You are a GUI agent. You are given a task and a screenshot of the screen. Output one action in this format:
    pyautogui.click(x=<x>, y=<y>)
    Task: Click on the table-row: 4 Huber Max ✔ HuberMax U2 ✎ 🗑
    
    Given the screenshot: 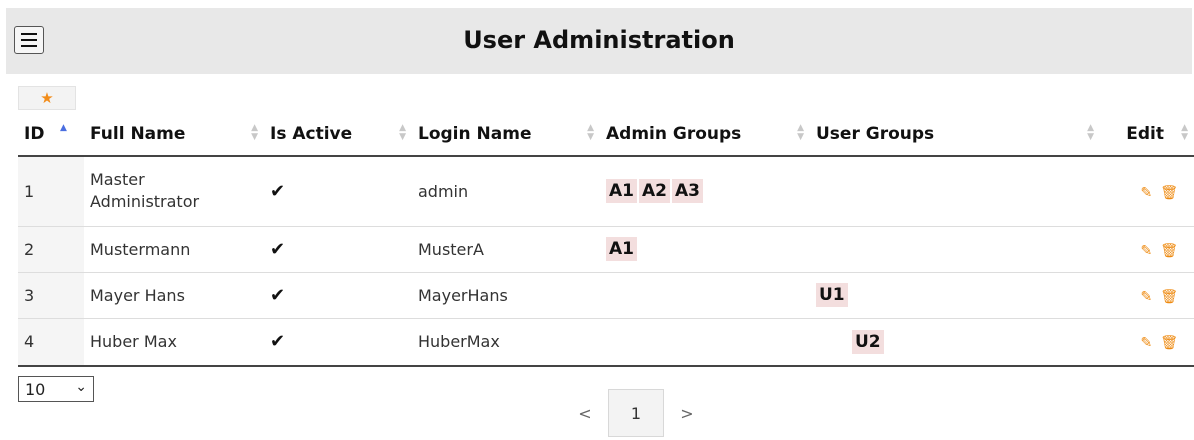 What is the action you would take?
    pyautogui.click(x=606, y=342)
    